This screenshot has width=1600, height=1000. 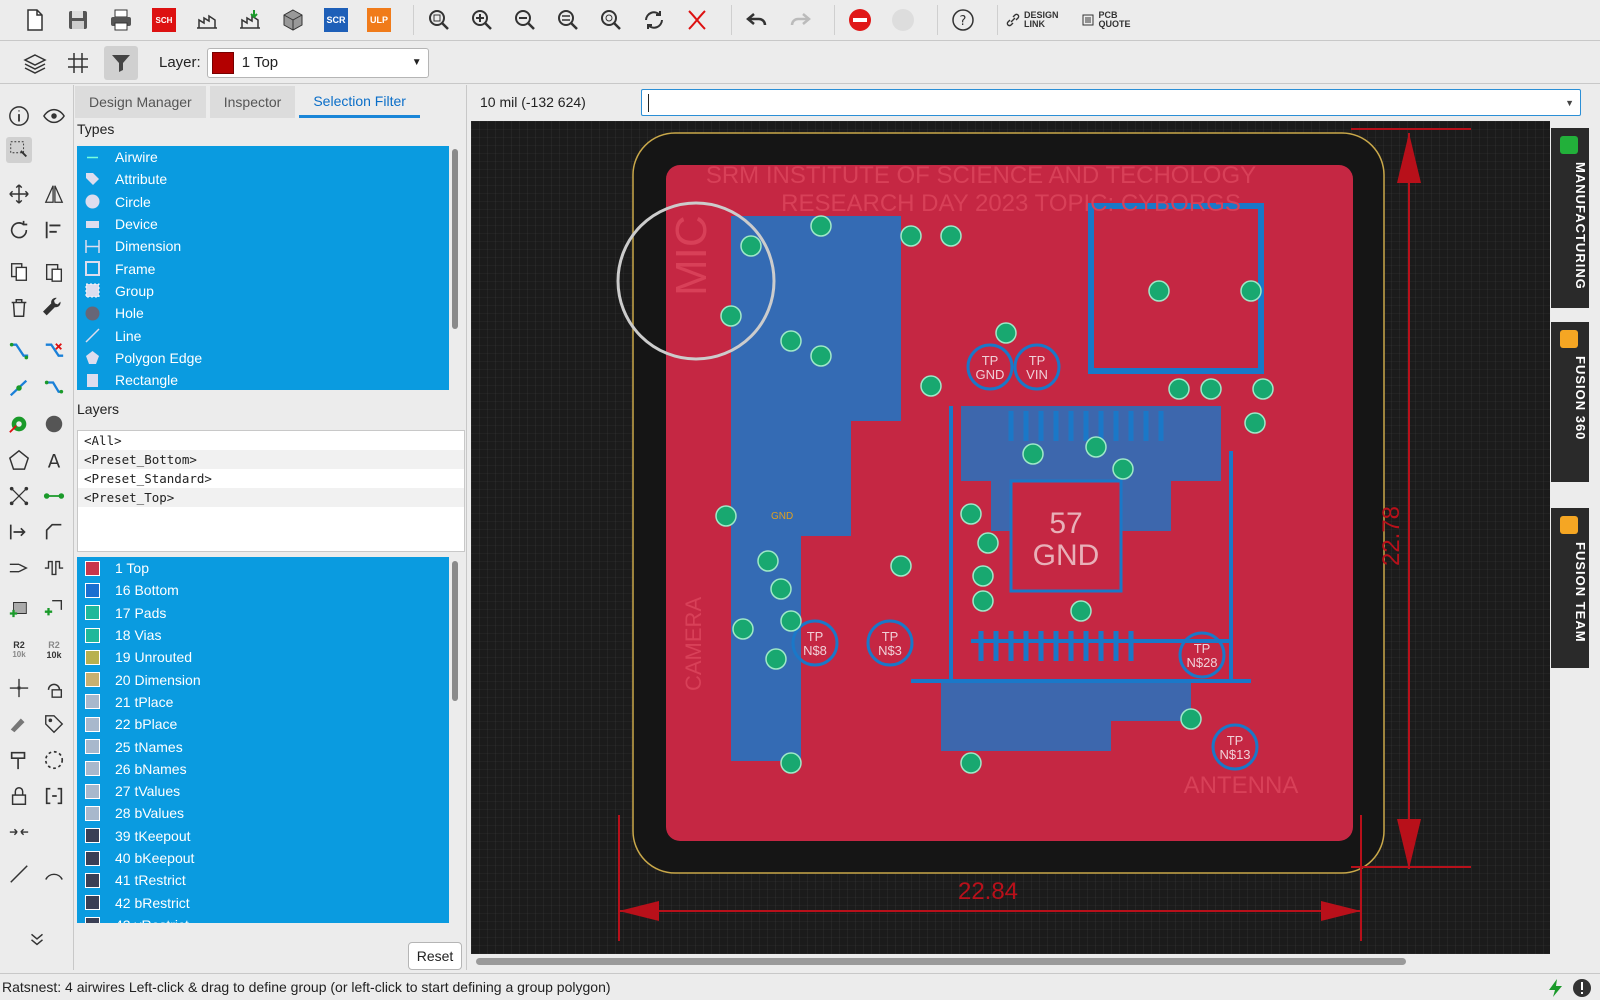 What do you see at coordinates (1582, 988) in the screenshot?
I see `warning-icon` at bounding box center [1582, 988].